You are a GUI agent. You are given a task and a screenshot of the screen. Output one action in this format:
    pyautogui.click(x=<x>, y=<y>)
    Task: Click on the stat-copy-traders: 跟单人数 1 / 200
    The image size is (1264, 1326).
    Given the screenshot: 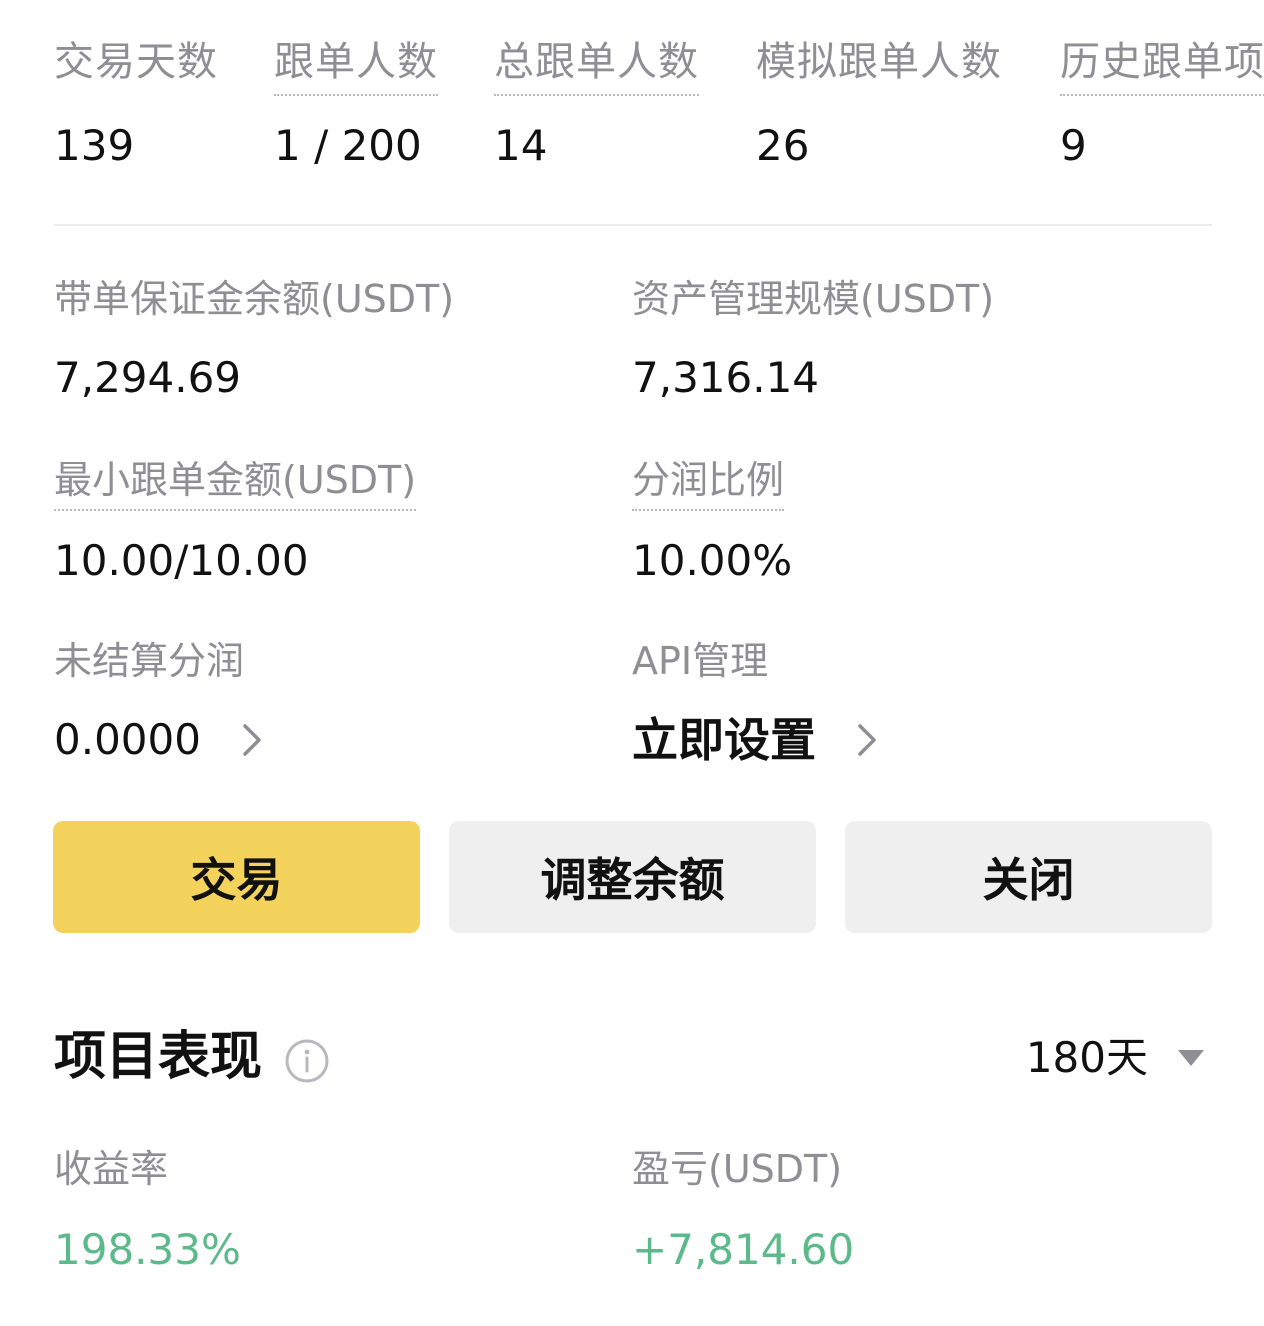 What is the action you would take?
    pyautogui.click(x=356, y=105)
    